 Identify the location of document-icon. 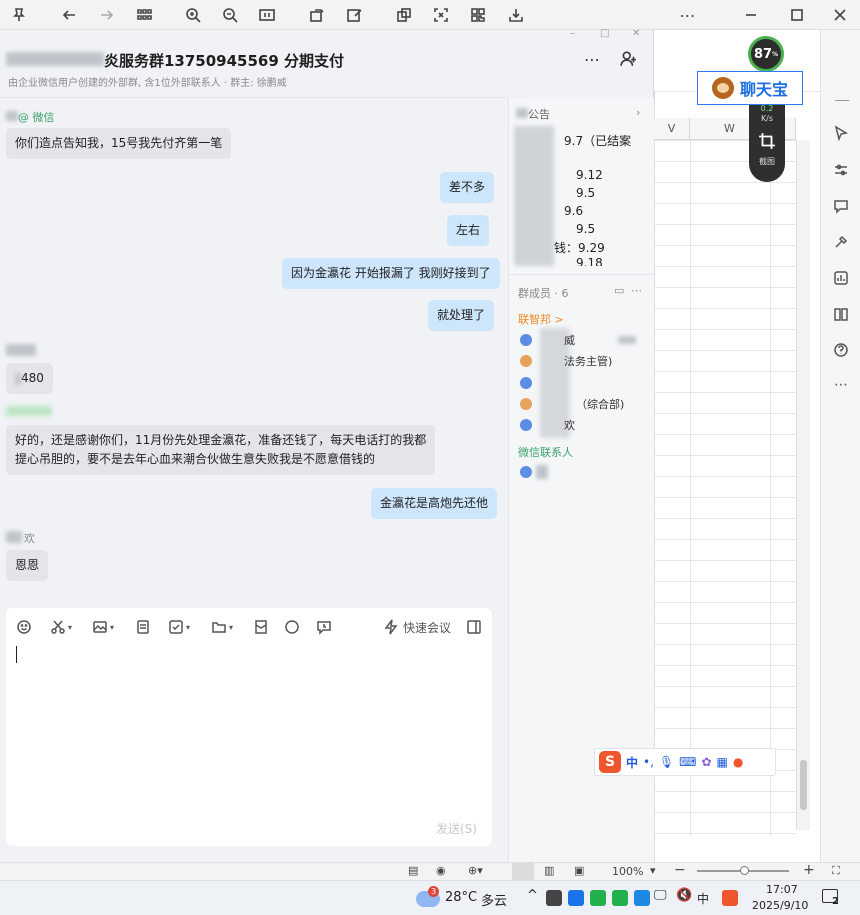
(143, 627).